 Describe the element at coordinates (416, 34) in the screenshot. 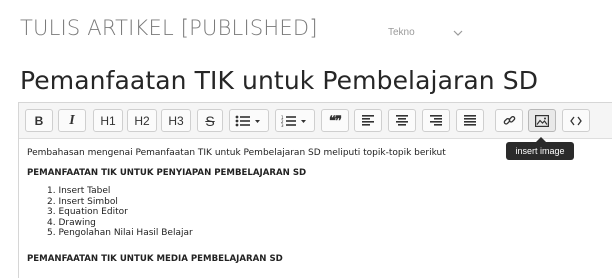

I see `category-select: Tekno` at that location.